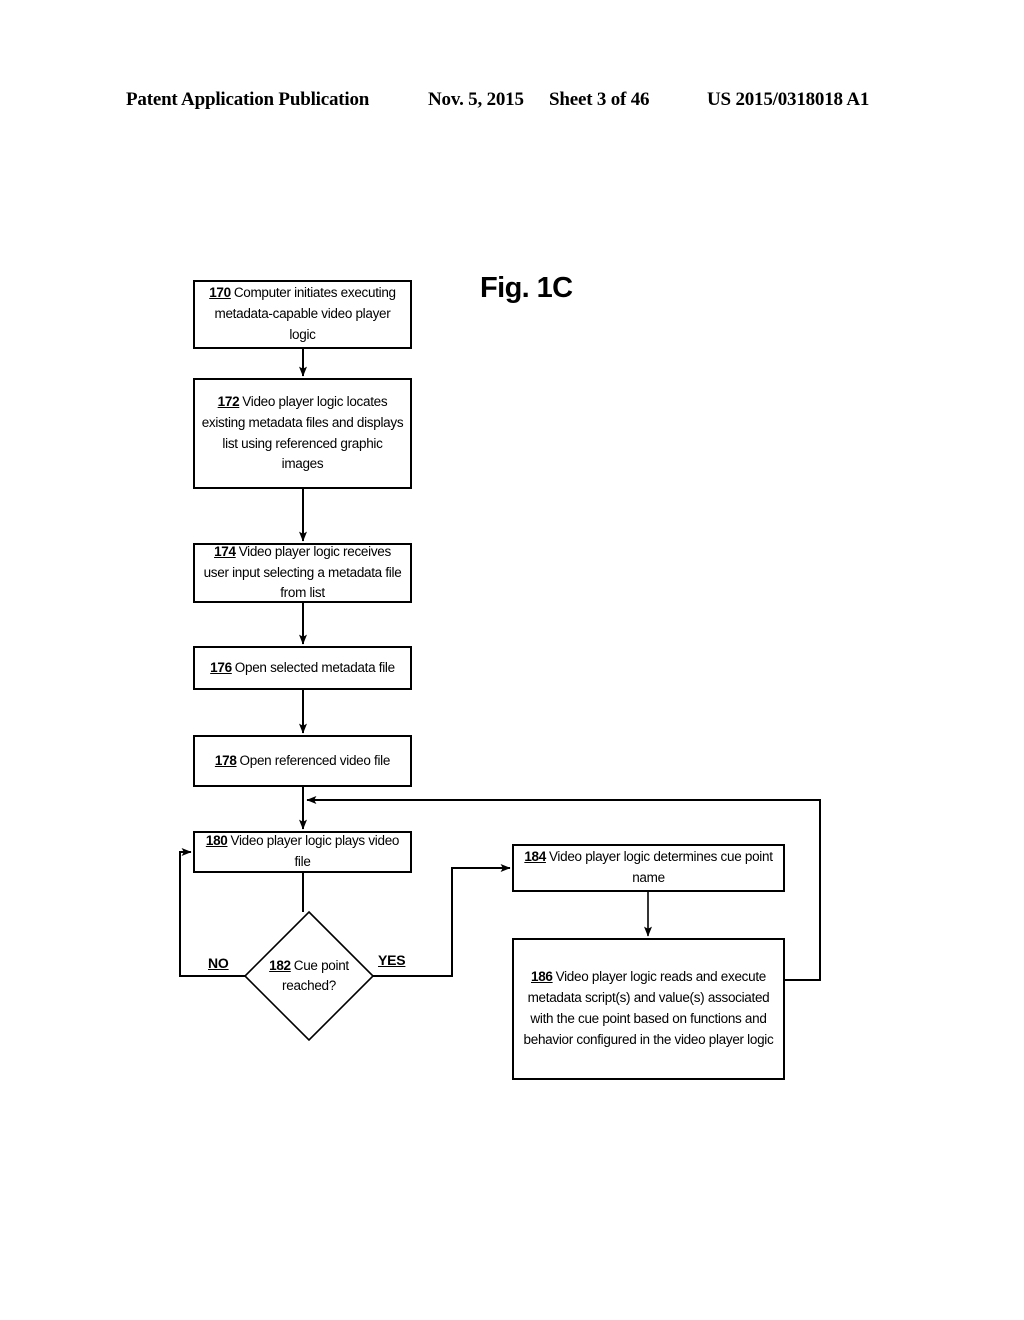 This screenshot has height=1320, width=1024. I want to click on node-170-ref: 170, so click(220, 293).